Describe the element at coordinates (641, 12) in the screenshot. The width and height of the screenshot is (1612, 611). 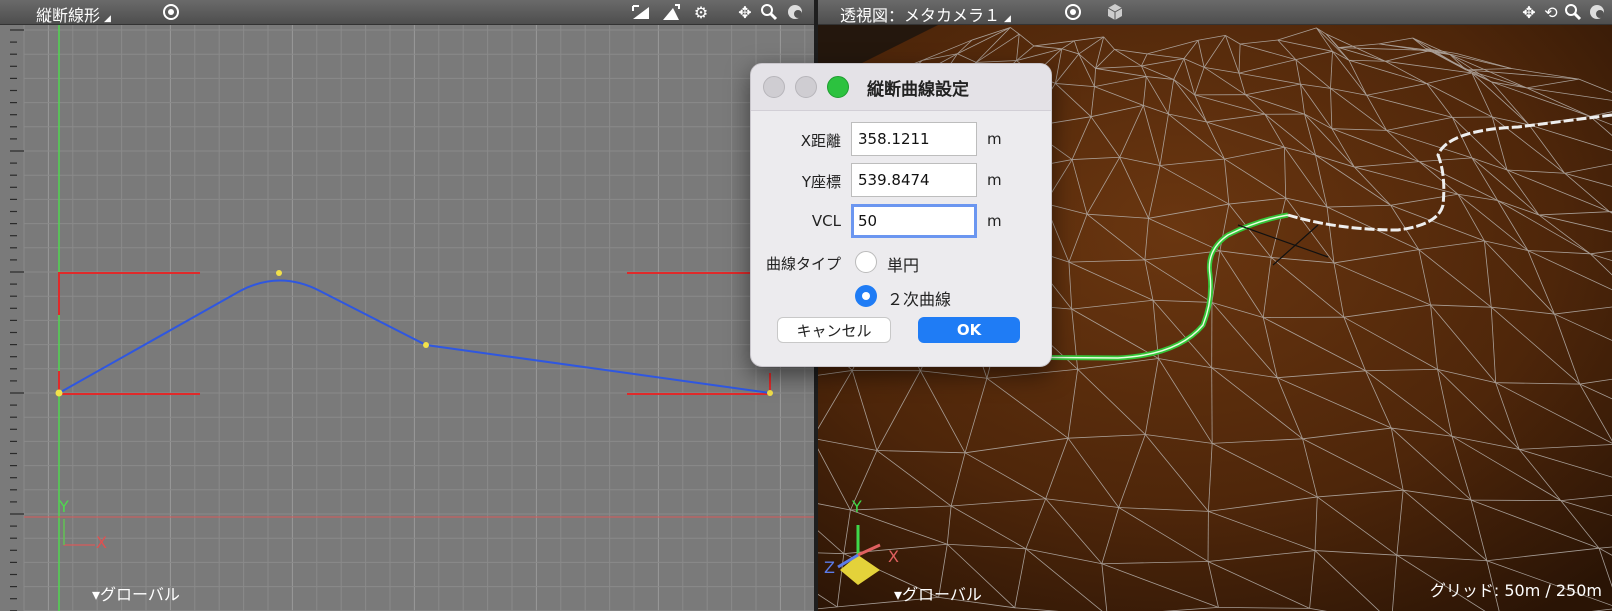
I see `scale-tool-icon` at that location.